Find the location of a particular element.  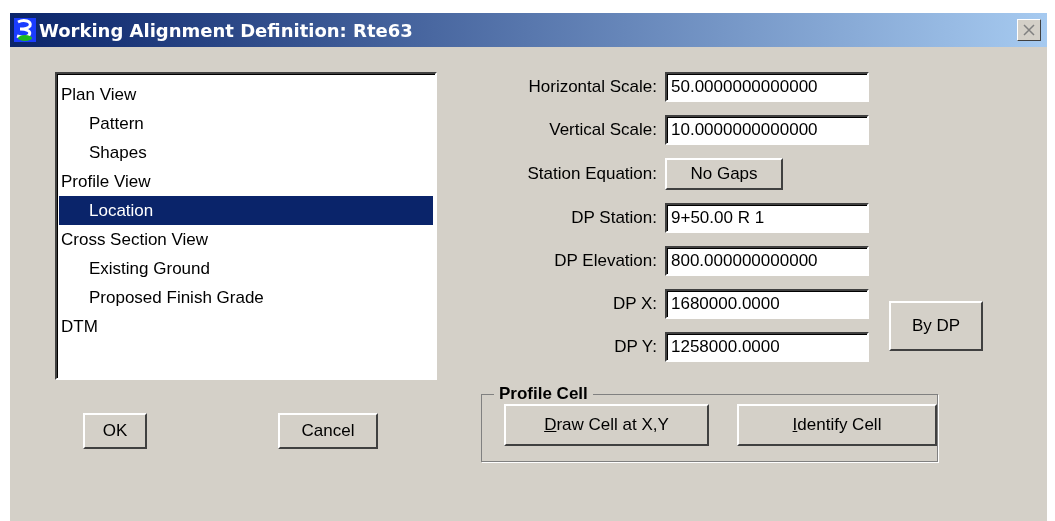

list-item: Plan View is located at coordinates (246, 94).